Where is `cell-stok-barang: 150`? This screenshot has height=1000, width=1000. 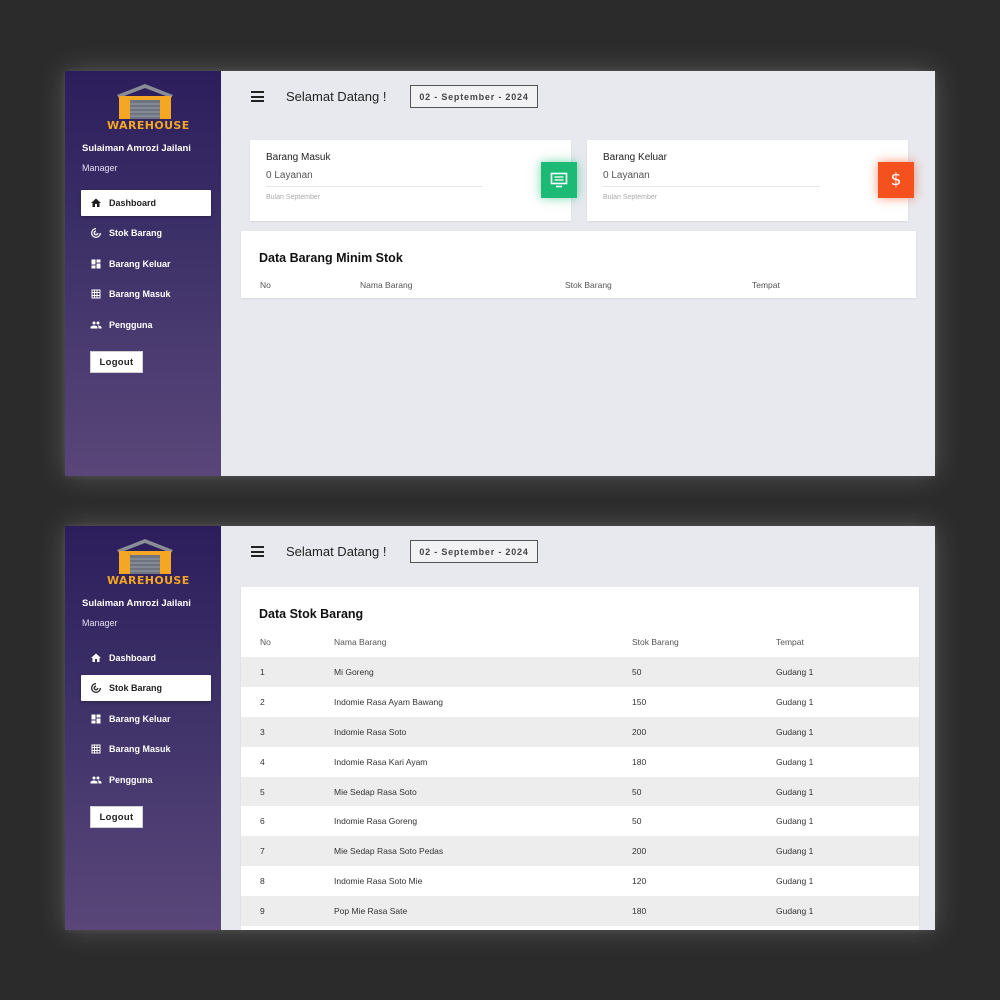
cell-stok-barang: 150 is located at coordinates (639, 701).